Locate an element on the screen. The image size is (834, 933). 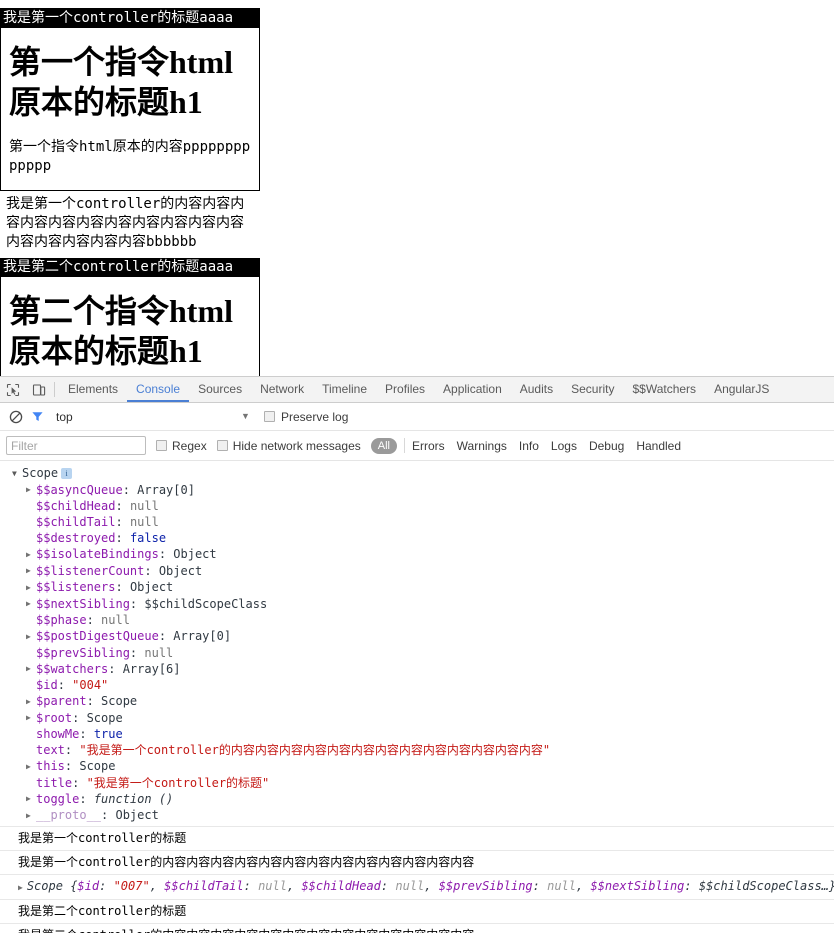
tab-network: Network is located at coordinates (282, 389).